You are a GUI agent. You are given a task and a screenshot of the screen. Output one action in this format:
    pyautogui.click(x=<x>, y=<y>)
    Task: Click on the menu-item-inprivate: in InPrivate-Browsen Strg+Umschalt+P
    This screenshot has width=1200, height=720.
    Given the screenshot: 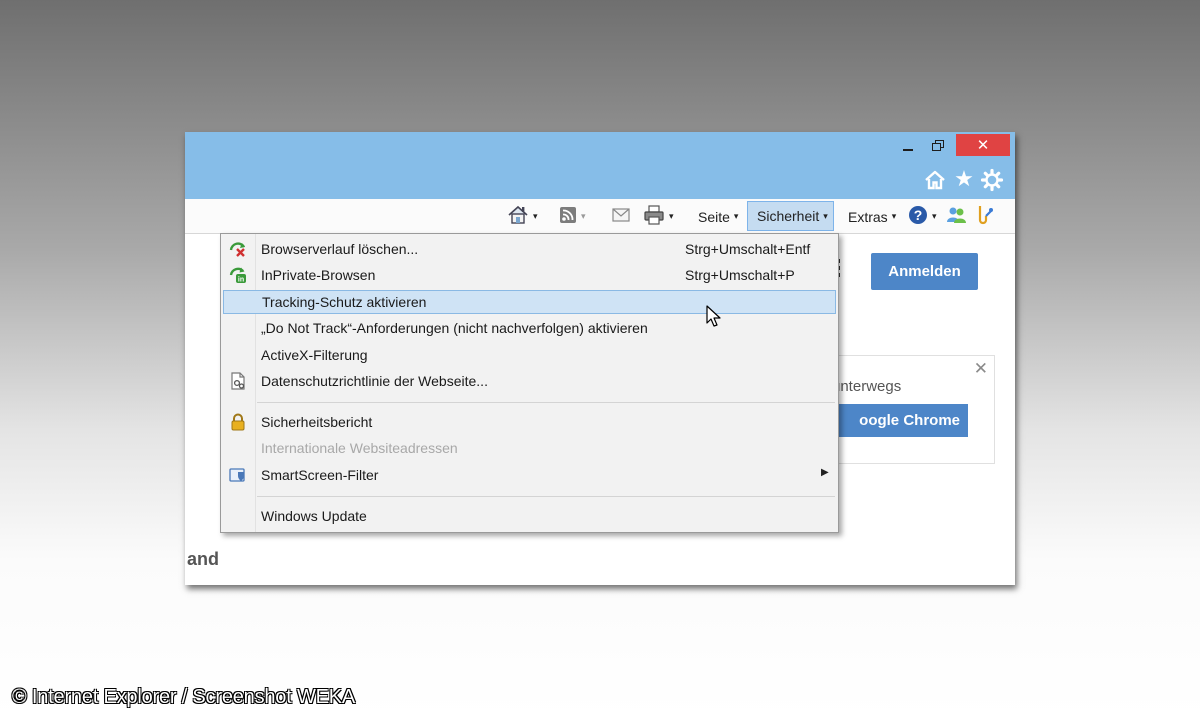 What is the action you would take?
    pyautogui.click(x=529, y=275)
    